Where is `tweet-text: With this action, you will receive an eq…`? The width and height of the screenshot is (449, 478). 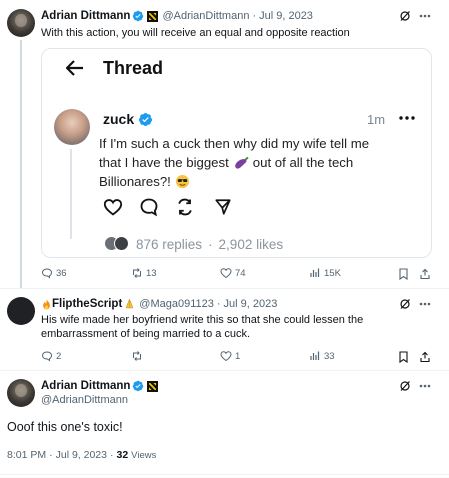
tweet-text: With this action, you will receive an eq… is located at coordinates (195, 33).